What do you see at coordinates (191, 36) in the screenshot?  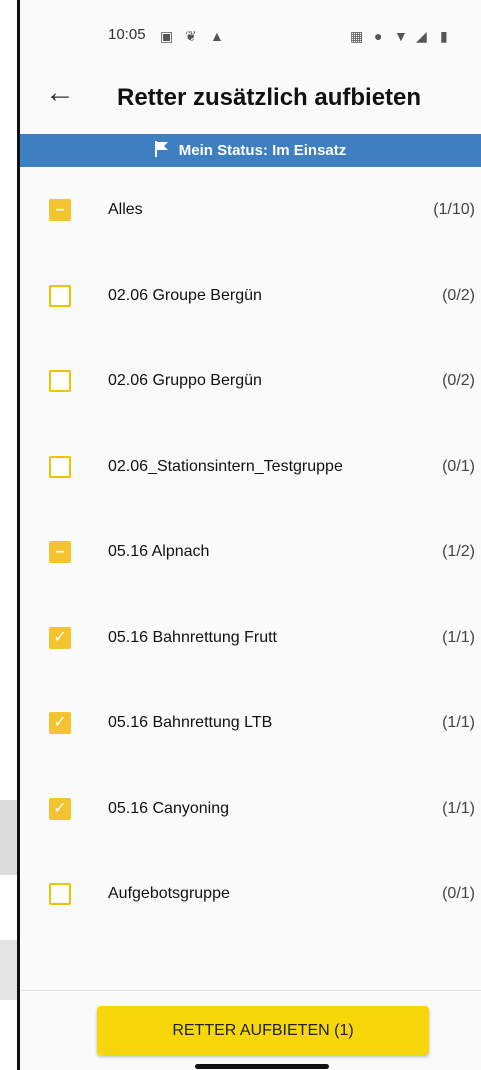 I see `leaf-icon: ❦` at bounding box center [191, 36].